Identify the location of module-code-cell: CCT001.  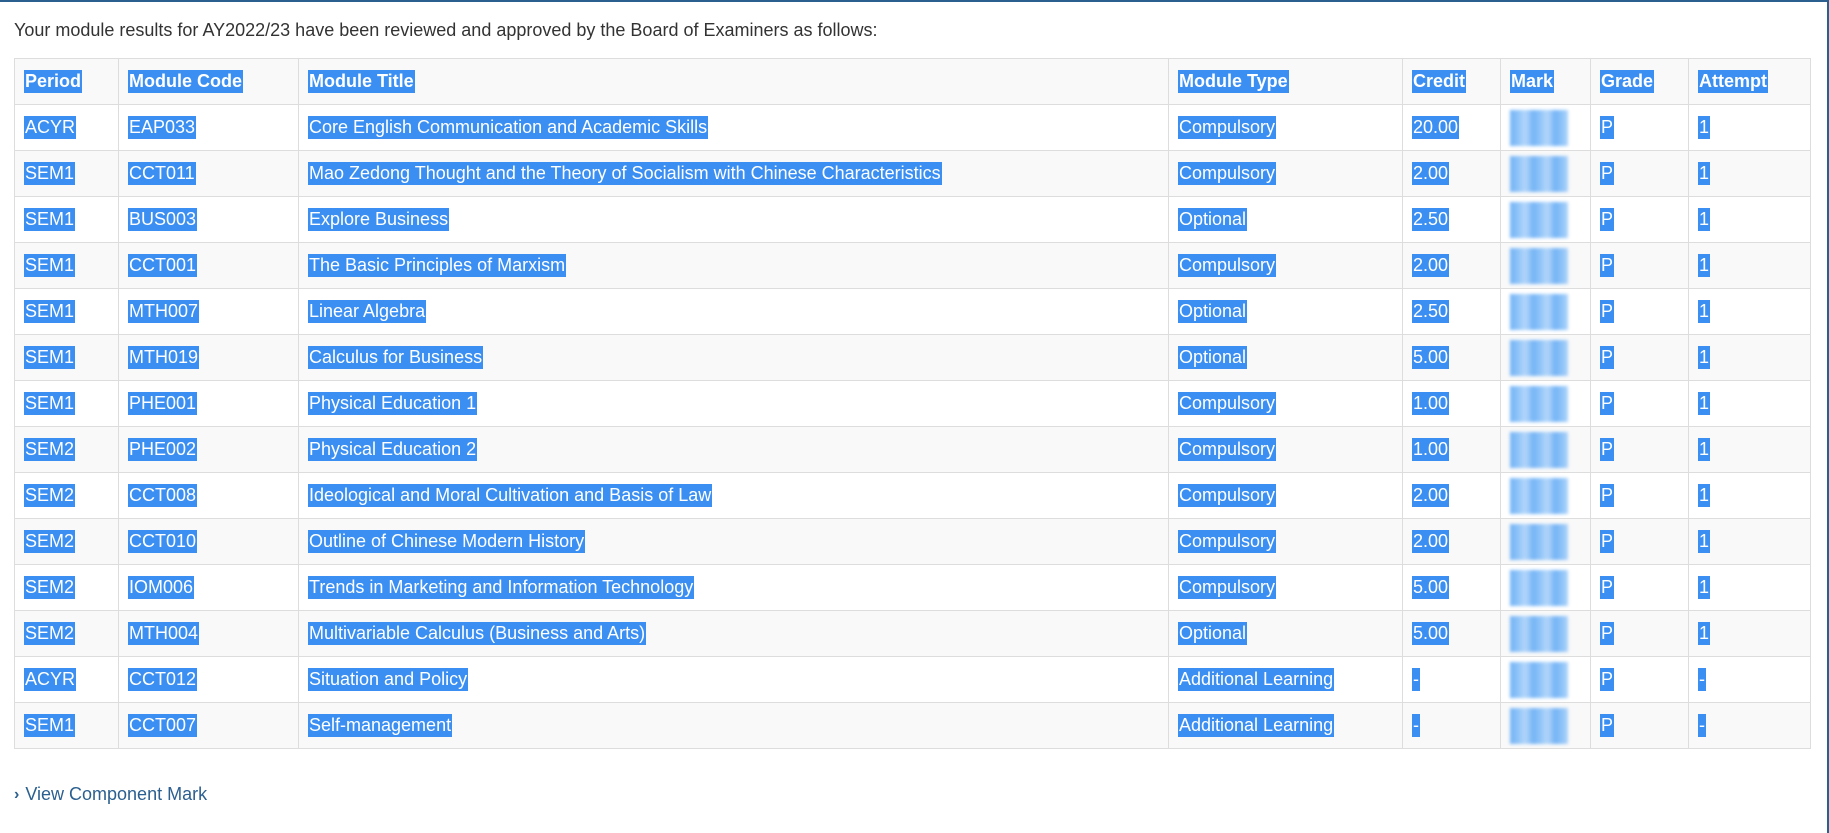
(208, 265).